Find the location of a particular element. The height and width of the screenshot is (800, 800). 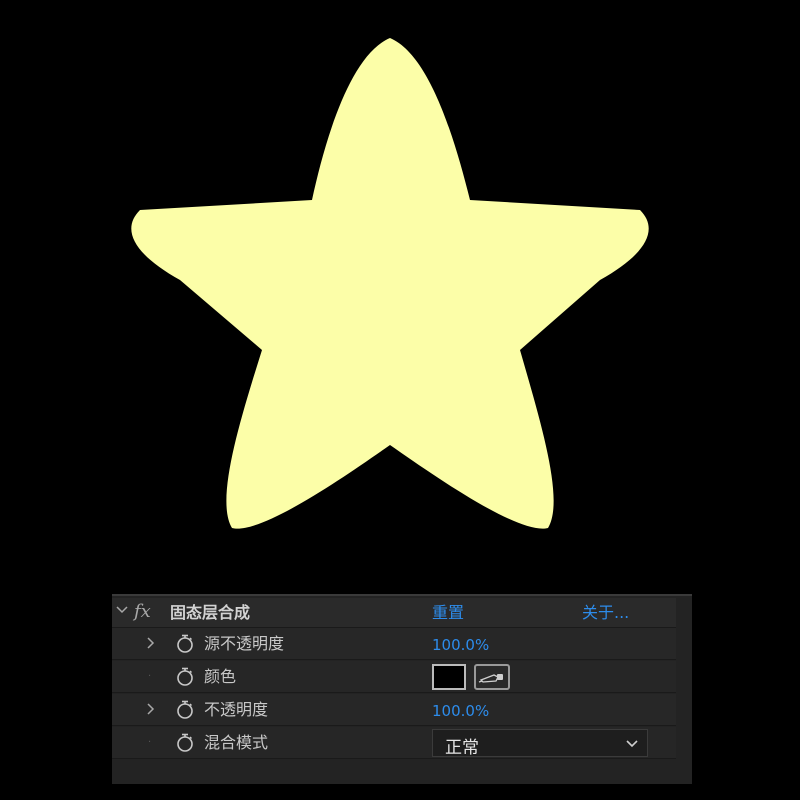

color-swatch-fill is located at coordinates (449, 677).